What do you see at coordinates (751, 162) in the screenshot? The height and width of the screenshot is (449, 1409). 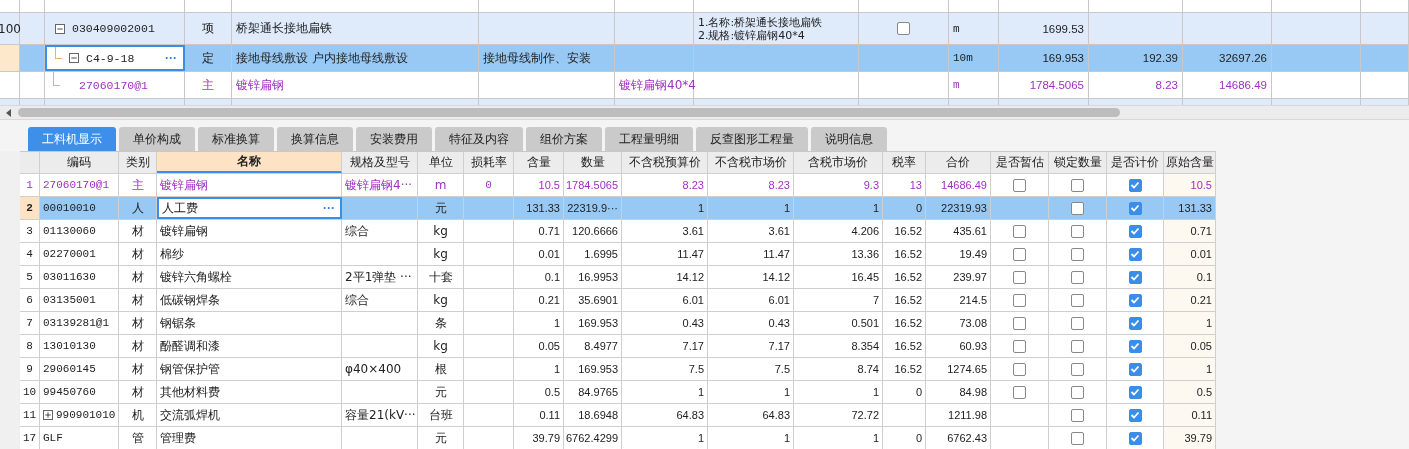 I see `column-header: 不含税市场价` at bounding box center [751, 162].